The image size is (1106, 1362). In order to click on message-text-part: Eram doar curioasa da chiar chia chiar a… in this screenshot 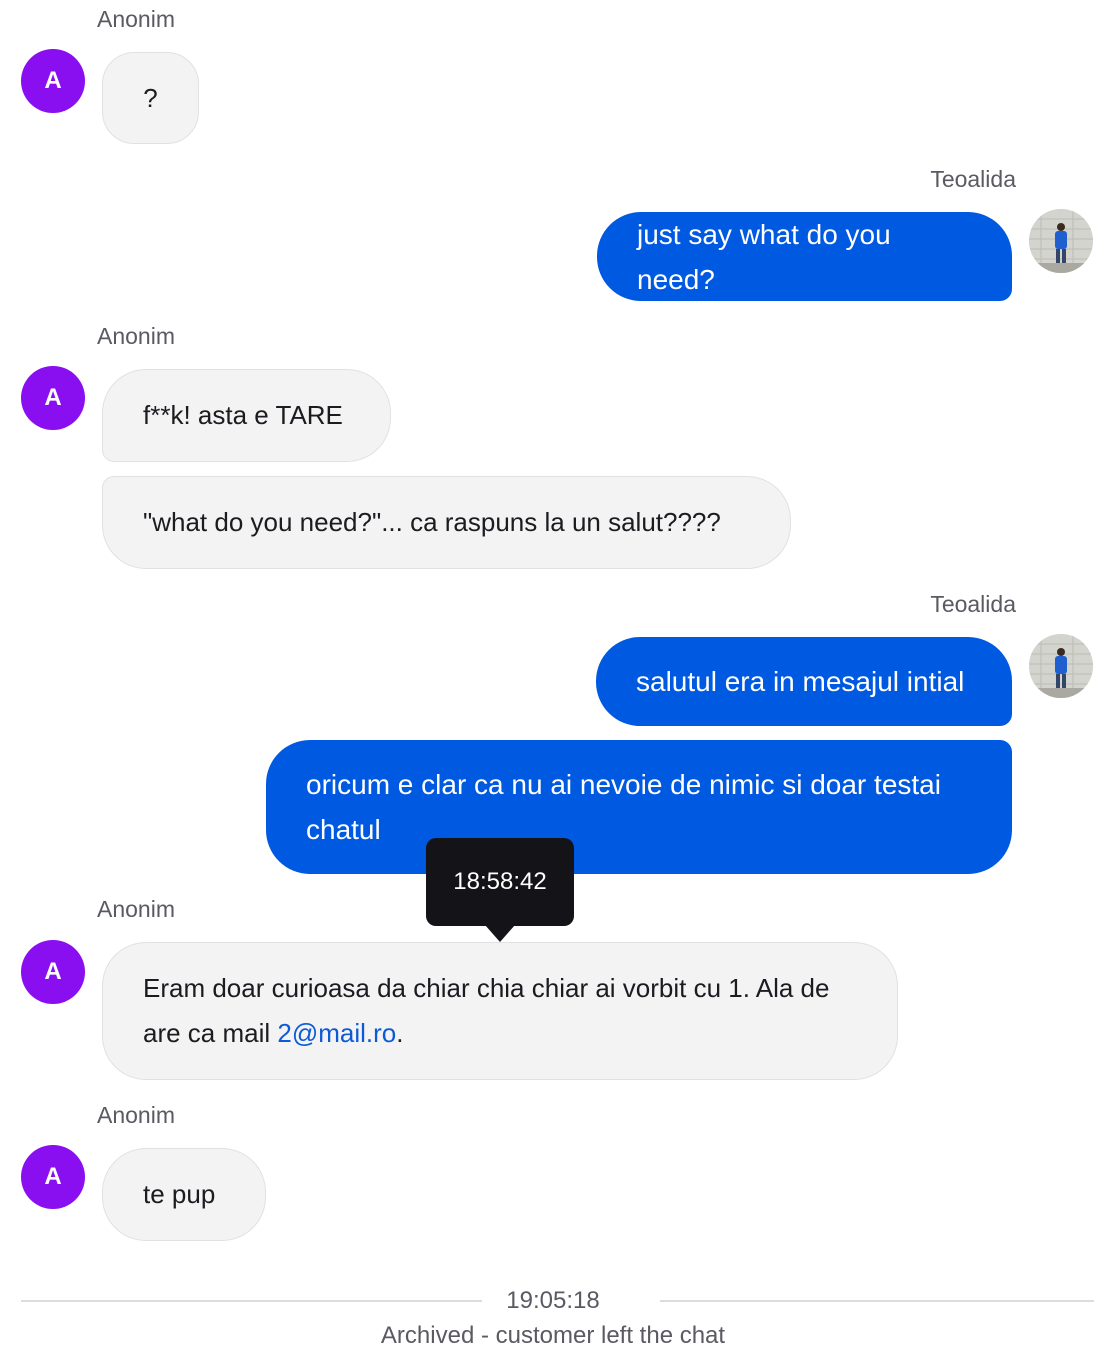, I will do `click(486, 1010)`.